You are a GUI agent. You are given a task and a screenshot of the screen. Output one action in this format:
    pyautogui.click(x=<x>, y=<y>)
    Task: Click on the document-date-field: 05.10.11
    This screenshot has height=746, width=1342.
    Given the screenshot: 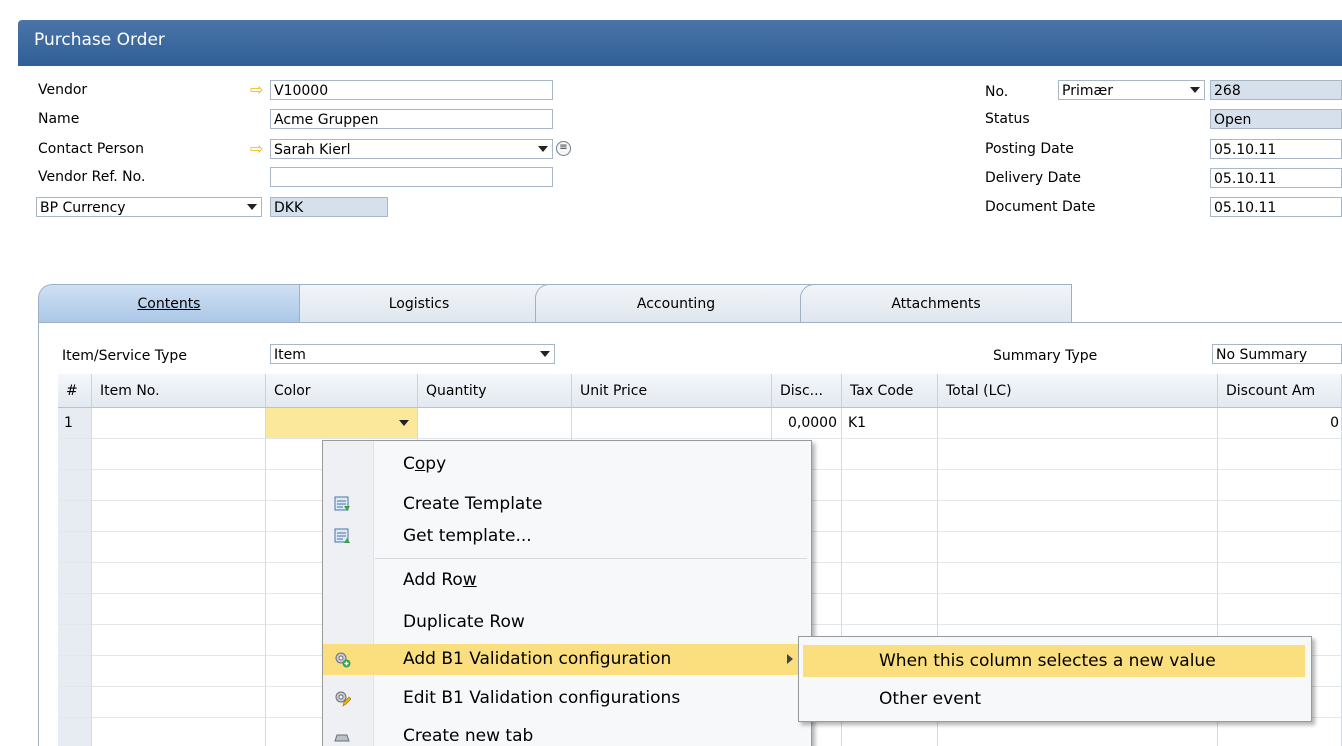 What is the action you would take?
    pyautogui.click(x=1276, y=207)
    